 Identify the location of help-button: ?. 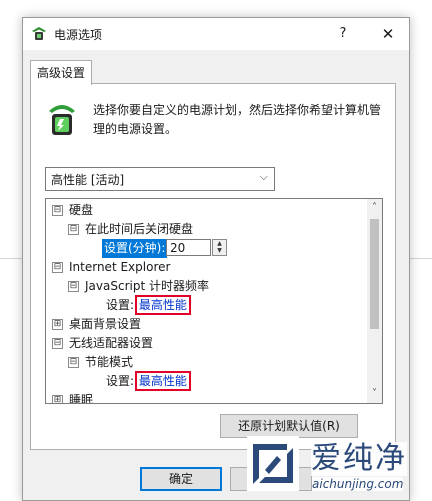
(343, 34).